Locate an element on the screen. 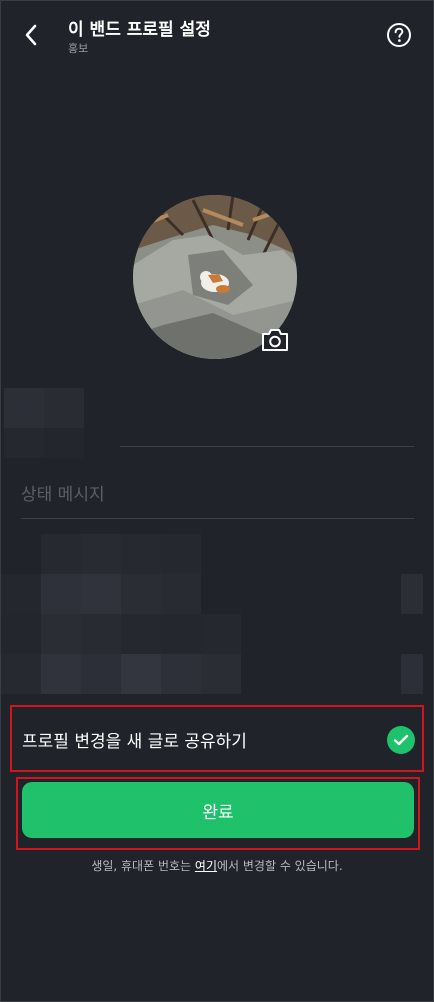  done-button: 완료 is located at coordinates (218, 810).